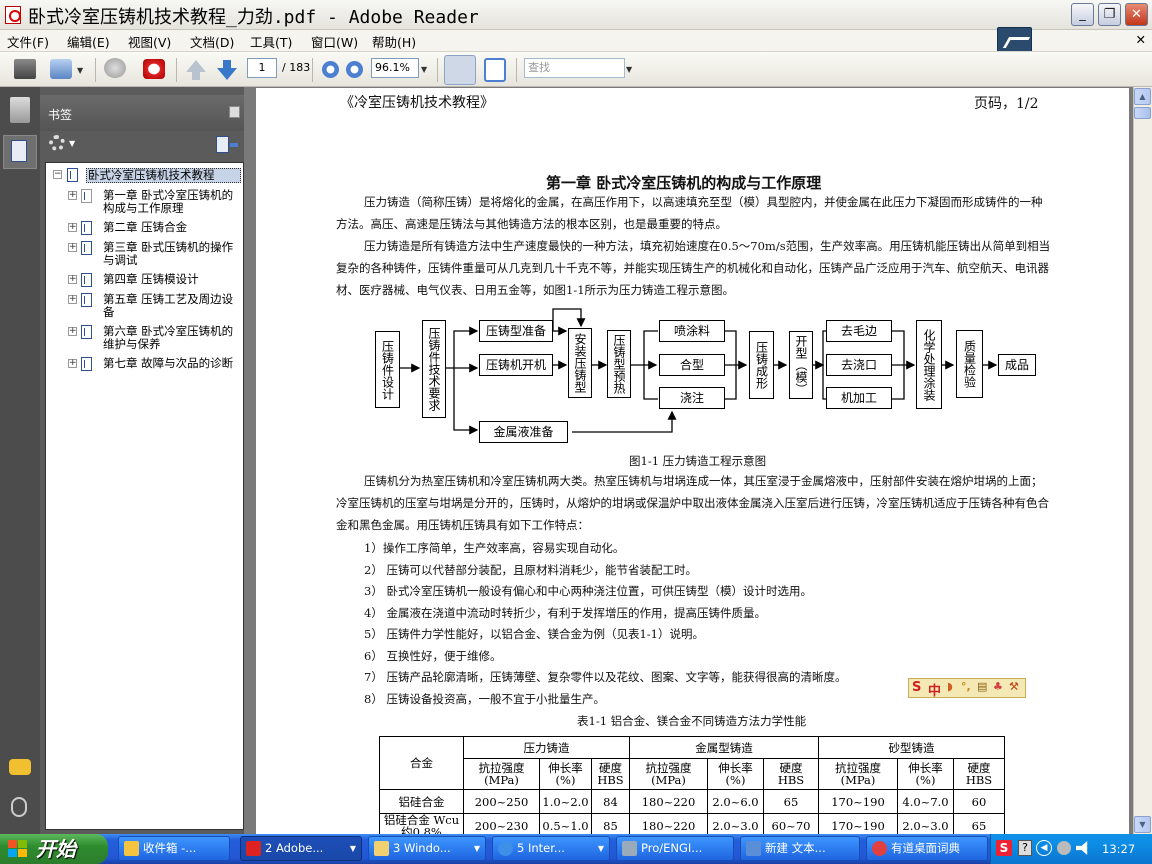 The image size is (1152, 864). Describe the element at coordinates (387, 369) in the screenshot. I see `flow-box-design: 压铸件设计` at that location.